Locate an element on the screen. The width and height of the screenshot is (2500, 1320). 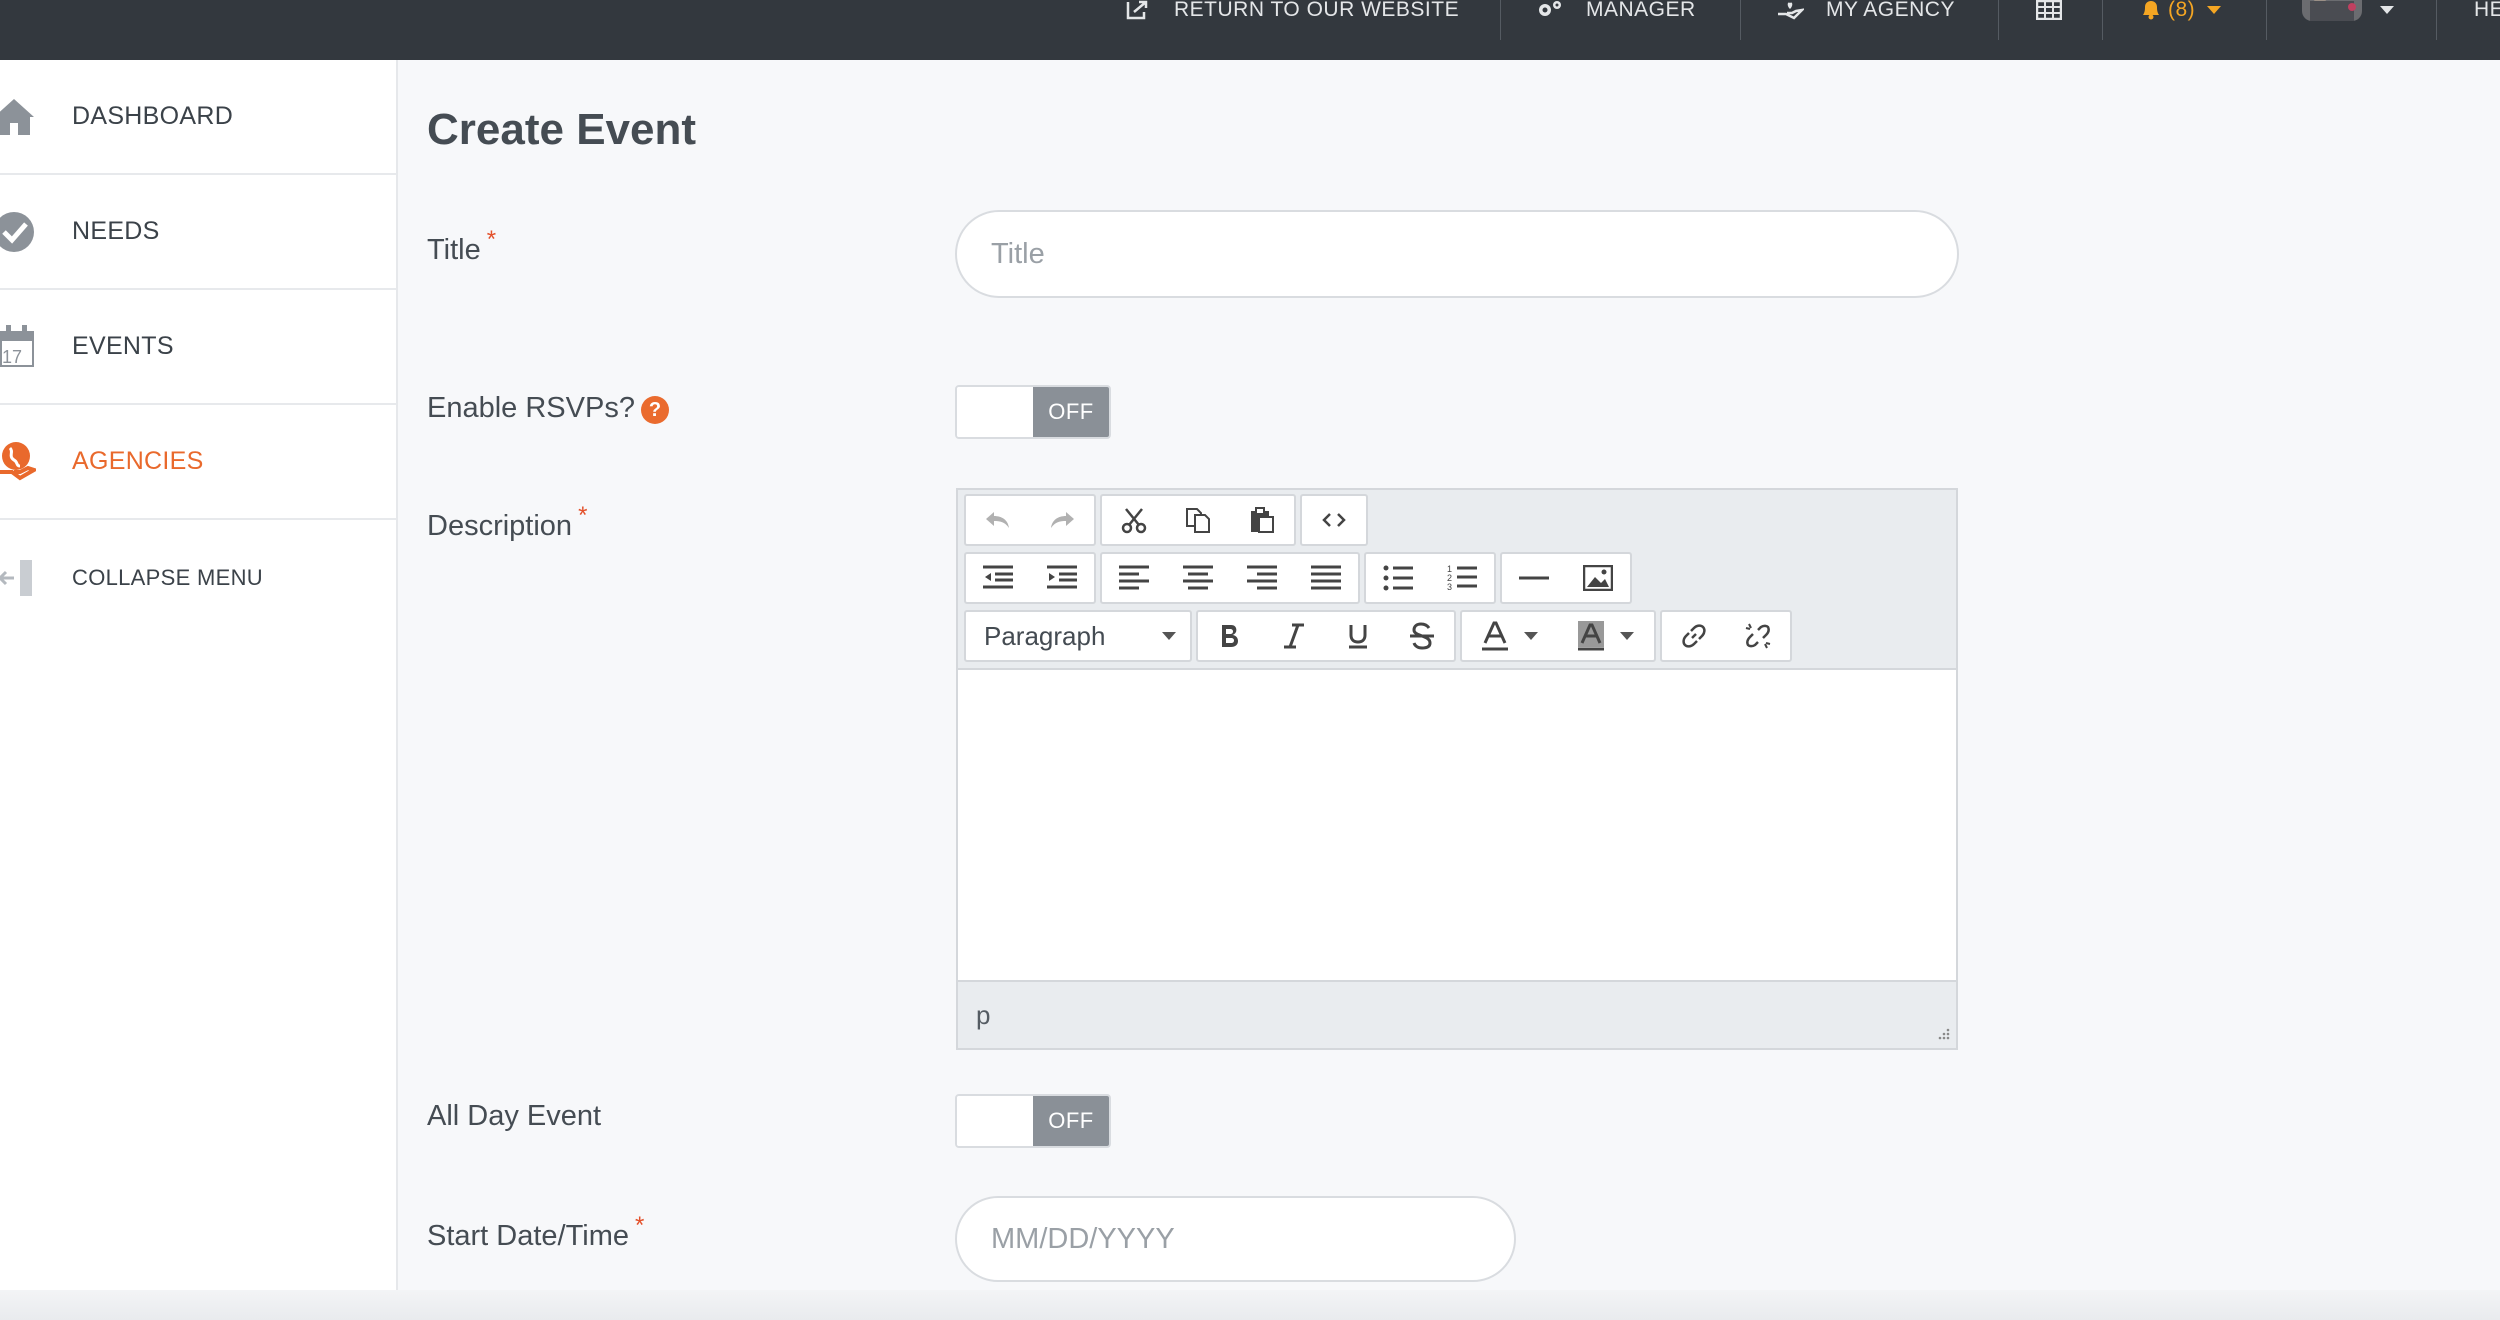
bold-icon is located at coordinates (1230, 636).